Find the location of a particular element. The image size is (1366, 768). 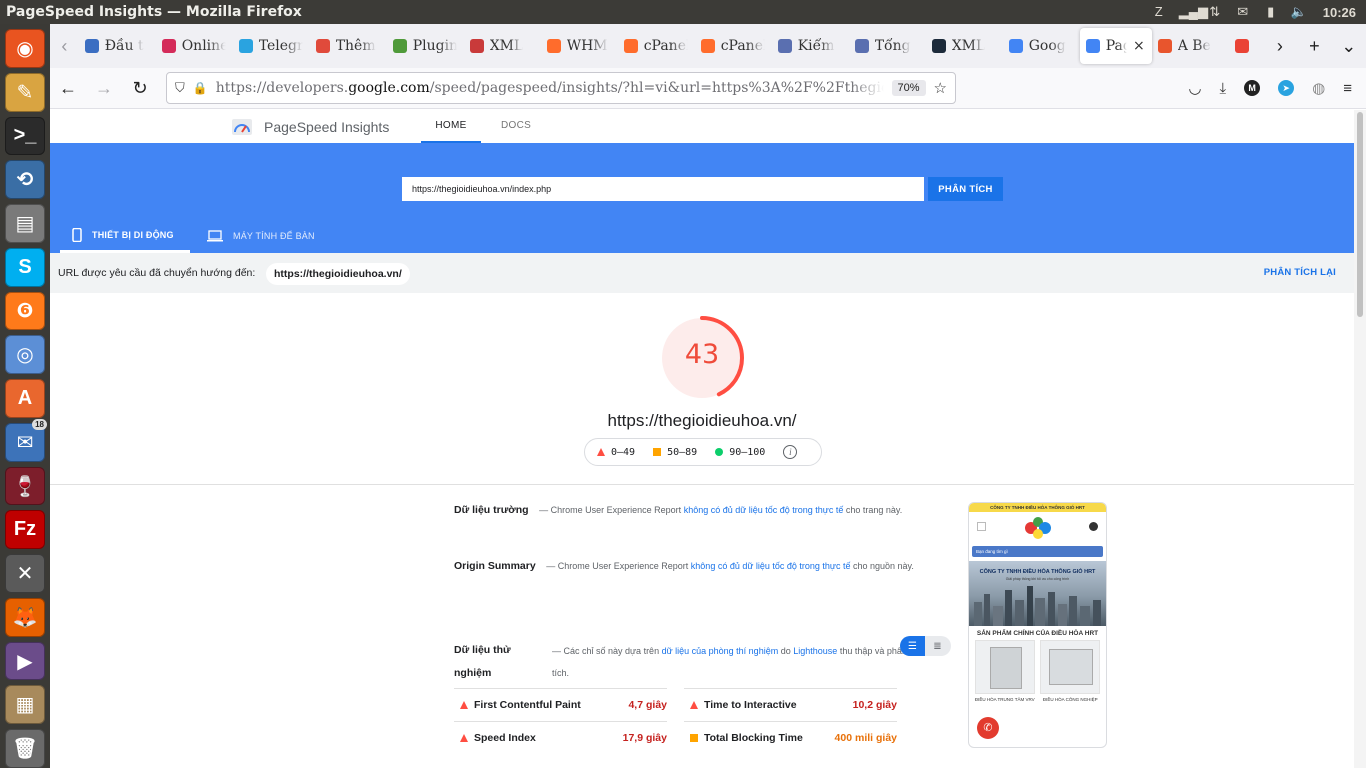

tracking-protection-icon: ⛉ is located at coordinates (180, 88).